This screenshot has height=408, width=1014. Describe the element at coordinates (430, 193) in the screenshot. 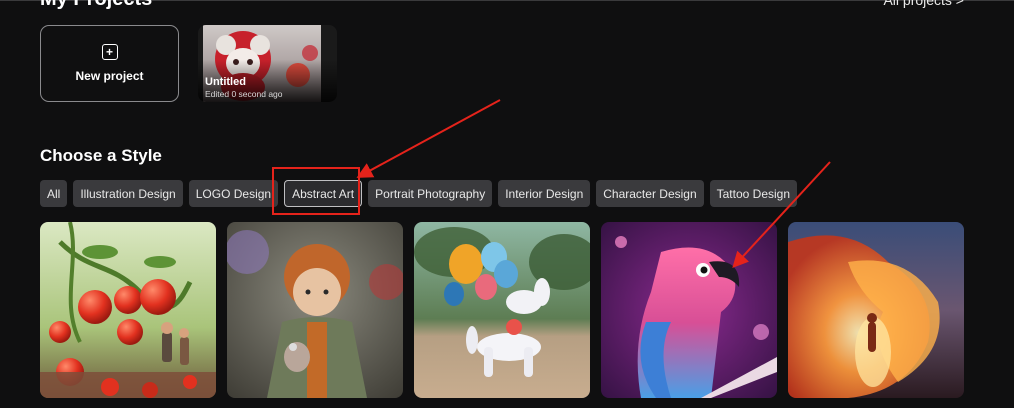

I see `chip-portrait-photography: Portrait Photography` at that location.